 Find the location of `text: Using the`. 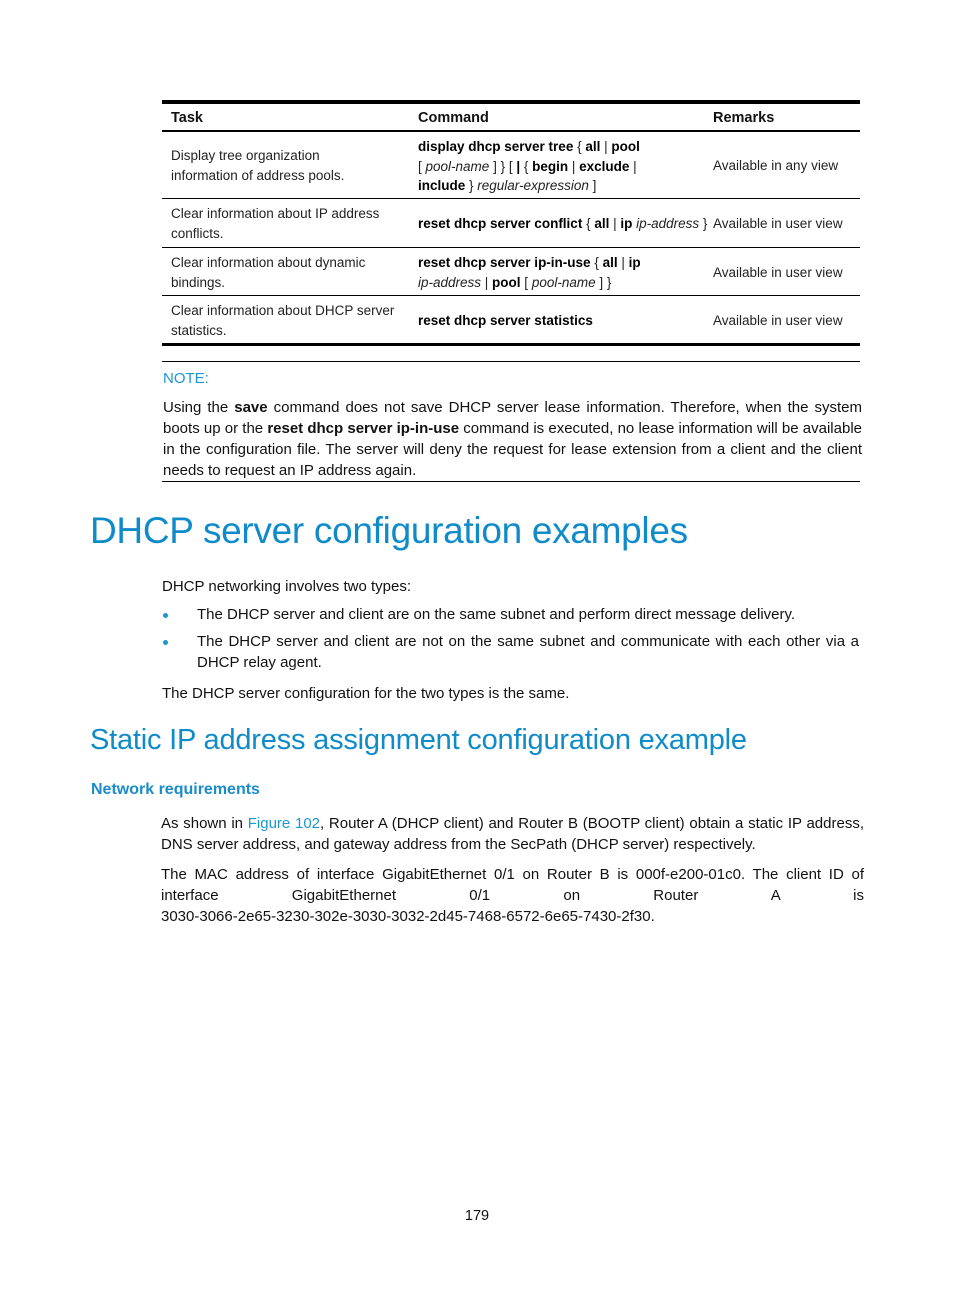

text: Using the is located at coordinates (199, 407).